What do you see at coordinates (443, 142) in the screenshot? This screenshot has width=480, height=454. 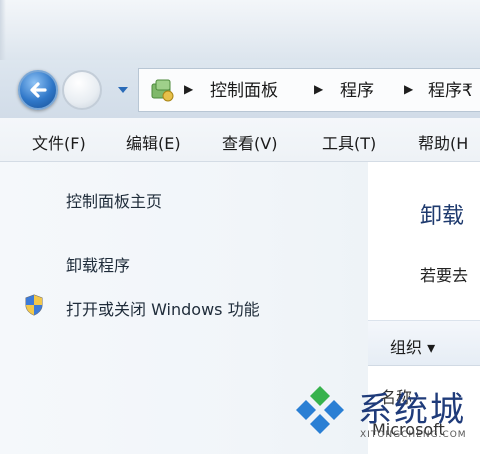 I see `menu-help: 帮助(H` at bounding box center [443, 142].